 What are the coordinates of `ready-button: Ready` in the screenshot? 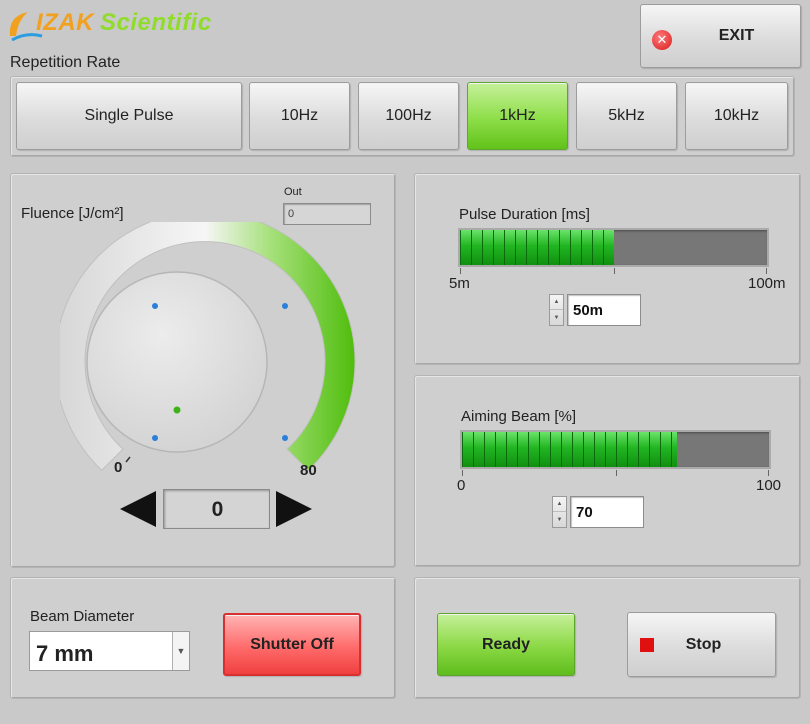 It's located at (506, 644).